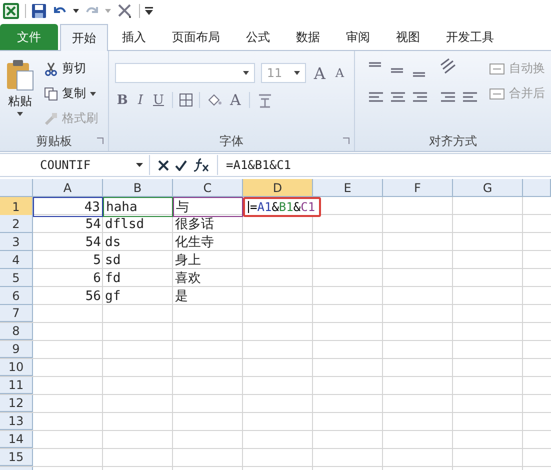 This screenshot has height=470, width=551. What do you see at coordinates (54, 141) in the screenshot?
I see `group-label: 剪贴板` at bounding box center [54, 141].